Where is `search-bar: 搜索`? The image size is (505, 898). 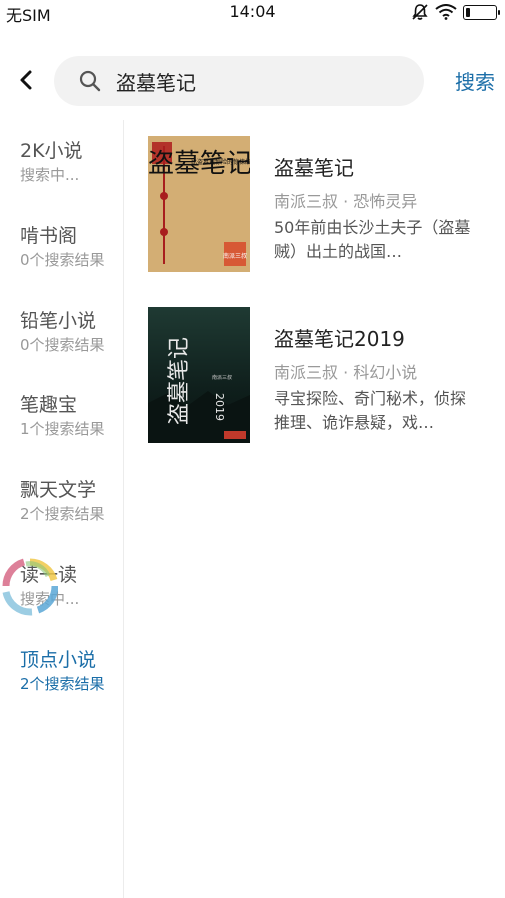
search-bar: 搜索 is located at coordinates (252, 80).